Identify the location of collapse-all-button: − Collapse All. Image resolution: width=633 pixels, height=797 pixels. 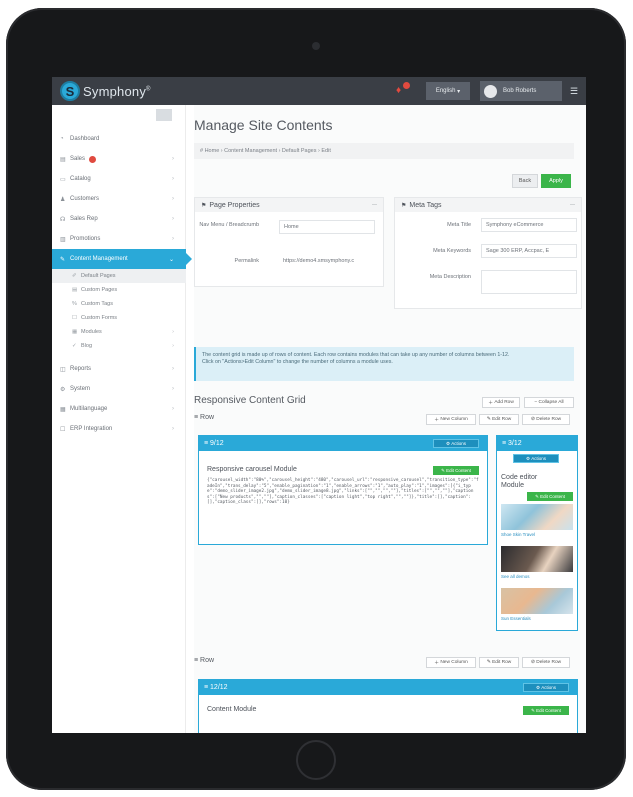
(549, 402).